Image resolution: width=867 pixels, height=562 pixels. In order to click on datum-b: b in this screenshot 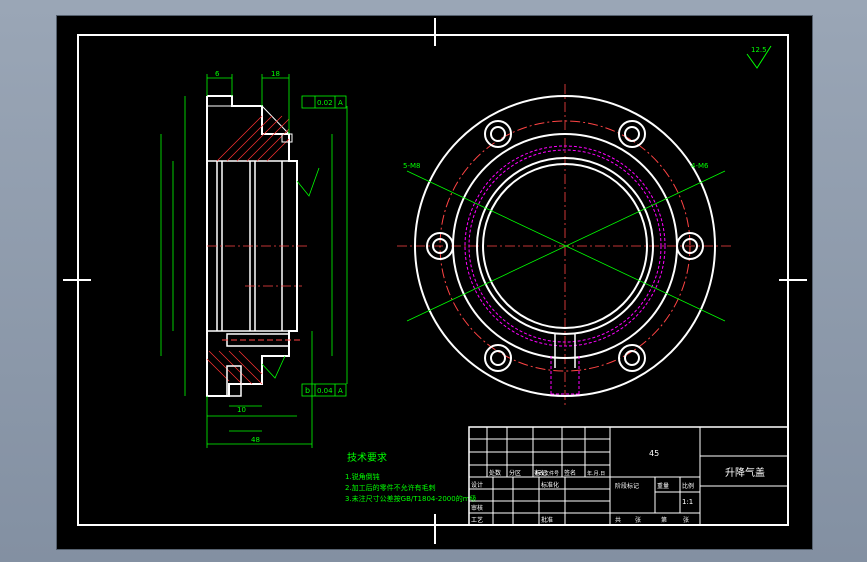, I will do `click(307, 390)`.